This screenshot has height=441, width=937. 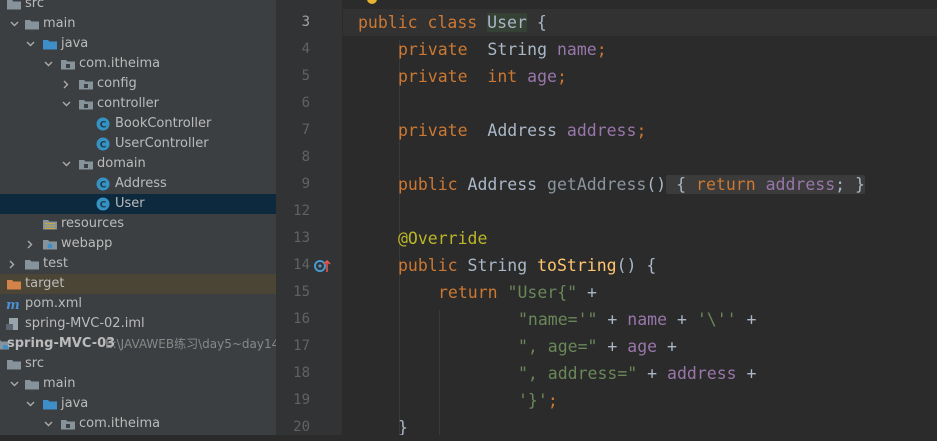 What do you see at coordinates (190, 344) in the screenshot?
I see `module-path: E:\JAVAWEB练习\day5~day14` at bounding box center [190, 344].